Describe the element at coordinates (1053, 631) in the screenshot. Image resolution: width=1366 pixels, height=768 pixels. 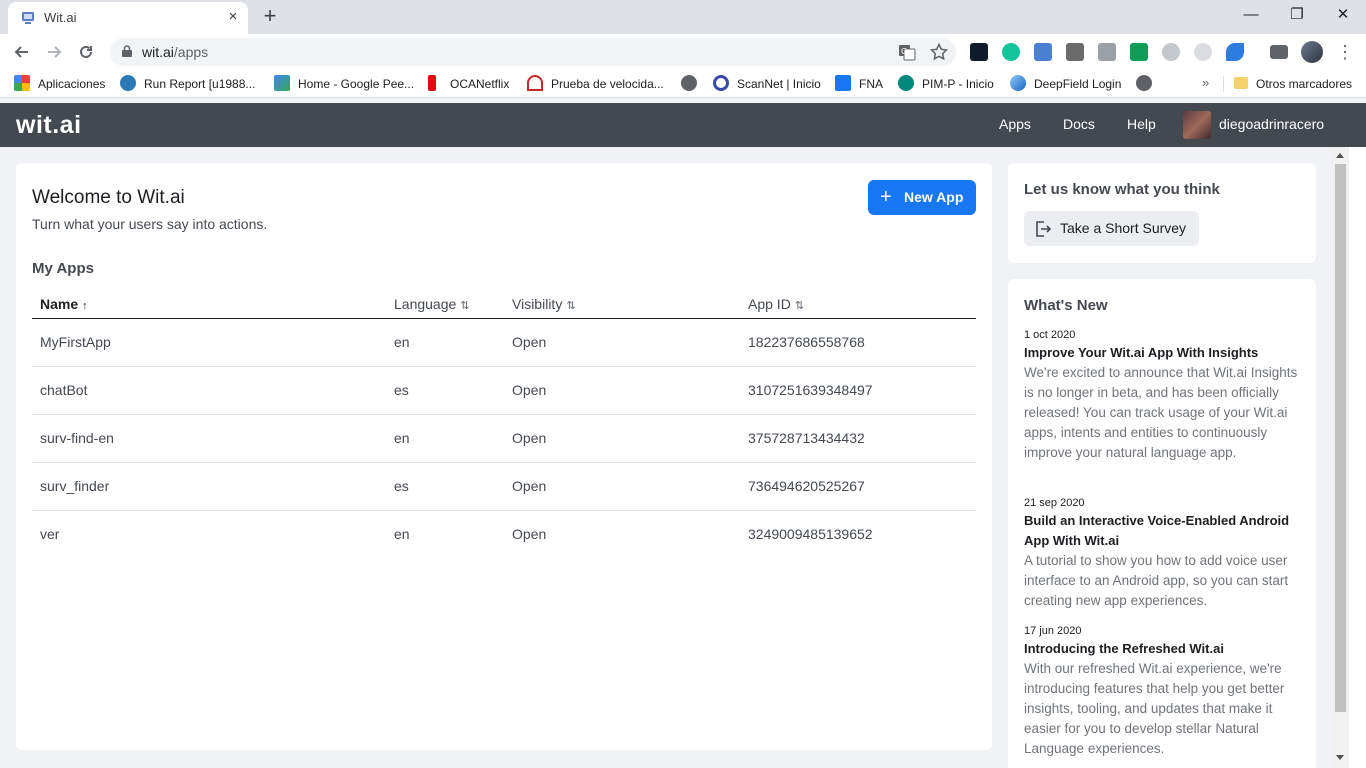
I see `news-date: 17 jun 2020` at that location.